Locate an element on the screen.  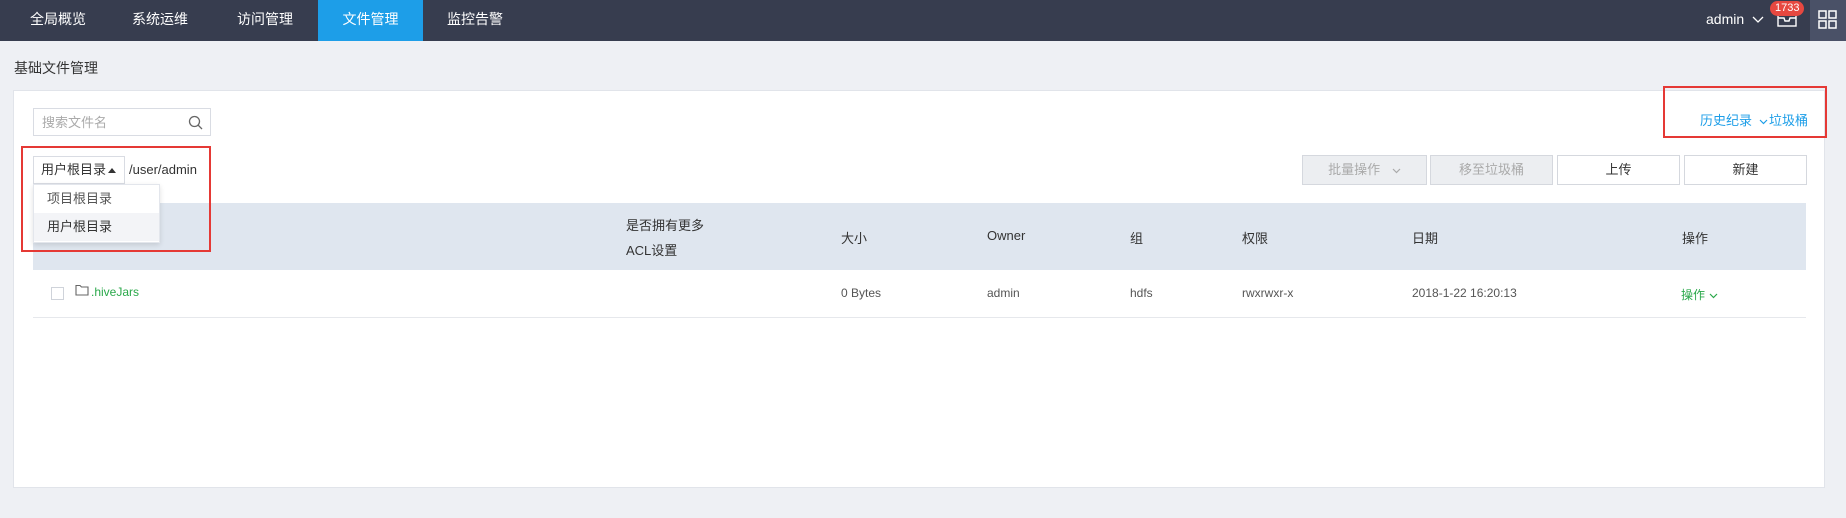
history-label: 历史纪录 is located at coordinates (1726, 120).